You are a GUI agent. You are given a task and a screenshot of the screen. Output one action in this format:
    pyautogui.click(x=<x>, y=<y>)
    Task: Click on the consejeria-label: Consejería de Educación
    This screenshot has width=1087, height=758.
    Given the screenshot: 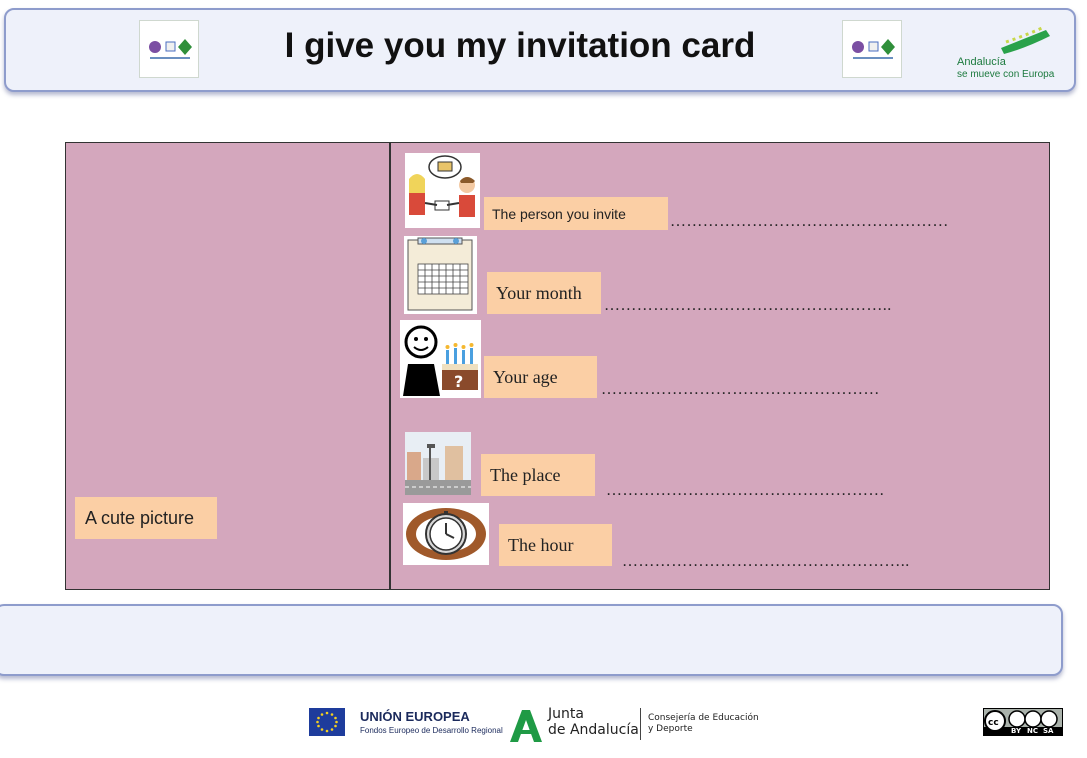 What is the action you would take?
    pyautogui.click(x=703, y=718)
    